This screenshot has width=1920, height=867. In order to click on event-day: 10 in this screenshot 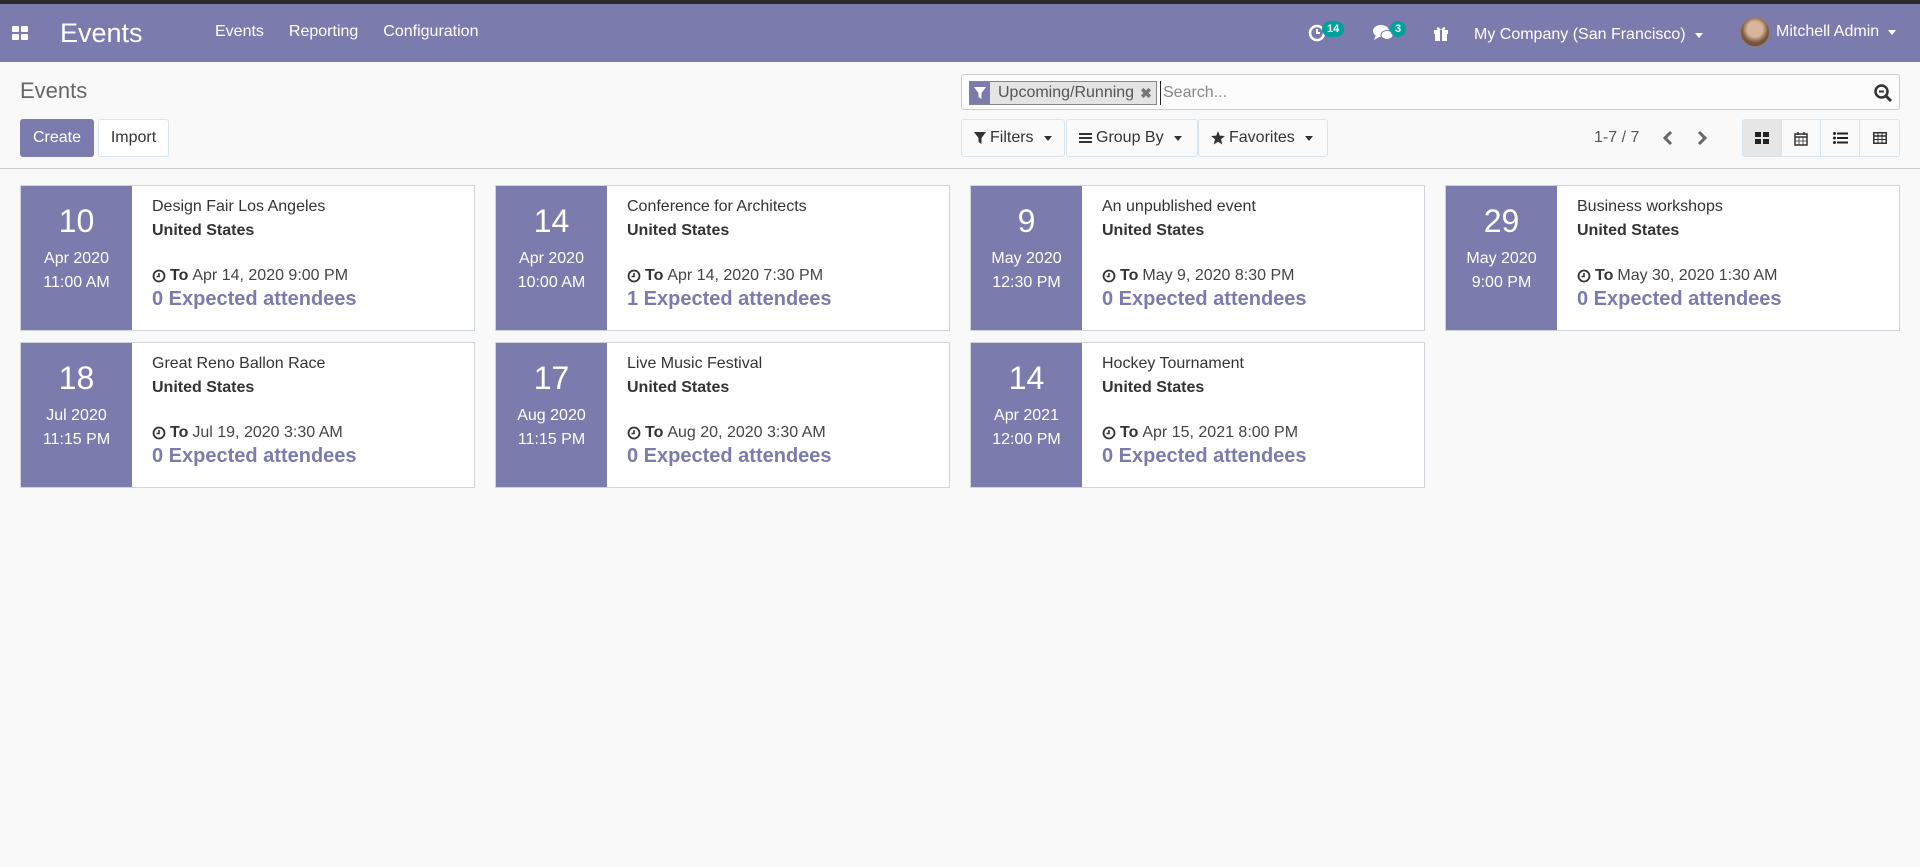, I will do `click(76, 221)`.